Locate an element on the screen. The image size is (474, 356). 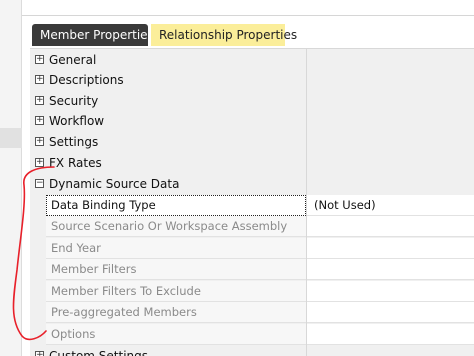
left-panel-selection is located at coordinates (11, 138).